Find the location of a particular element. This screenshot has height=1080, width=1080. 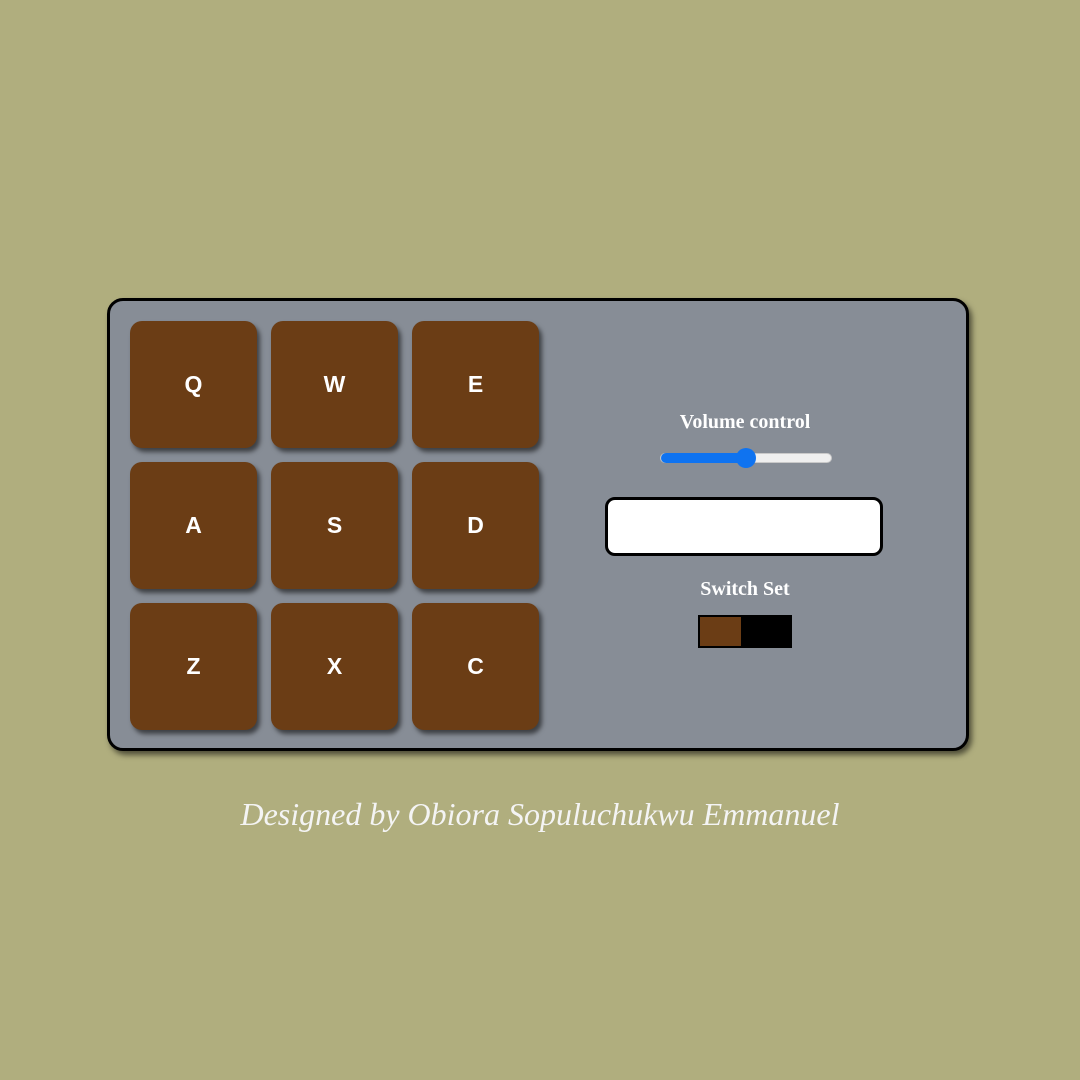

controls-panel: Volume control Switch Set is located at coordinates (745, 524).